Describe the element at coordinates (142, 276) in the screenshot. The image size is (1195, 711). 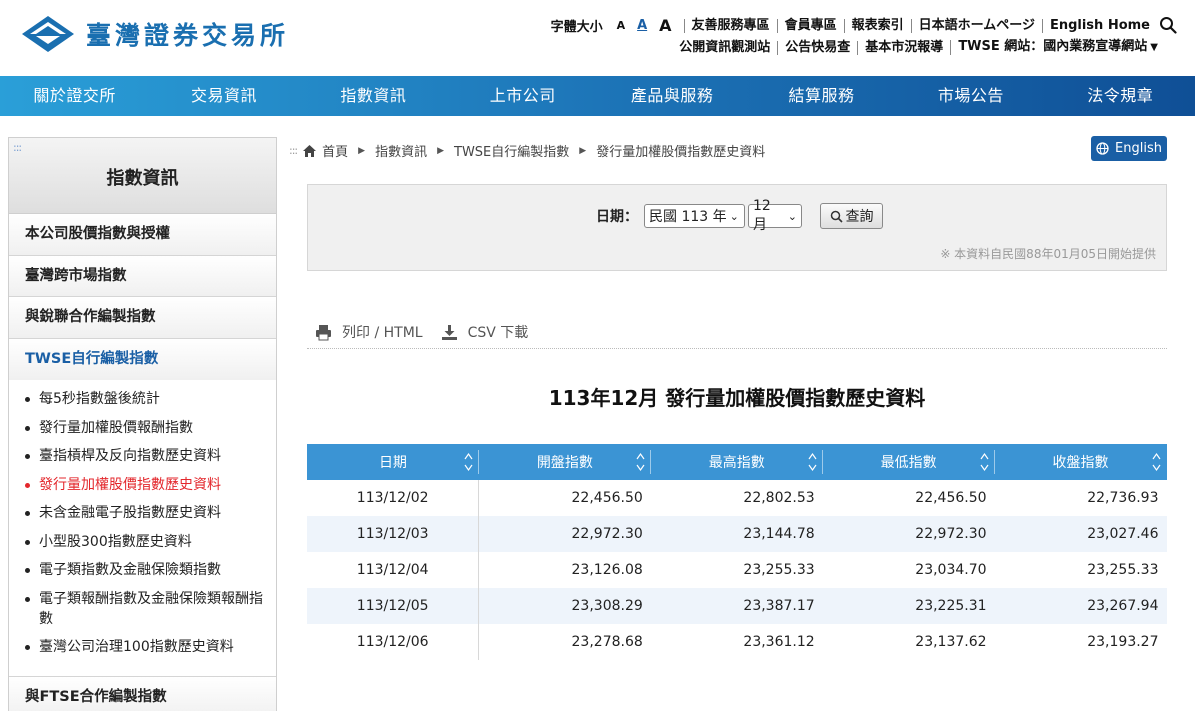
I see `sidebar-item-cross-market-index: 臺灣跨市場指數` at that location.